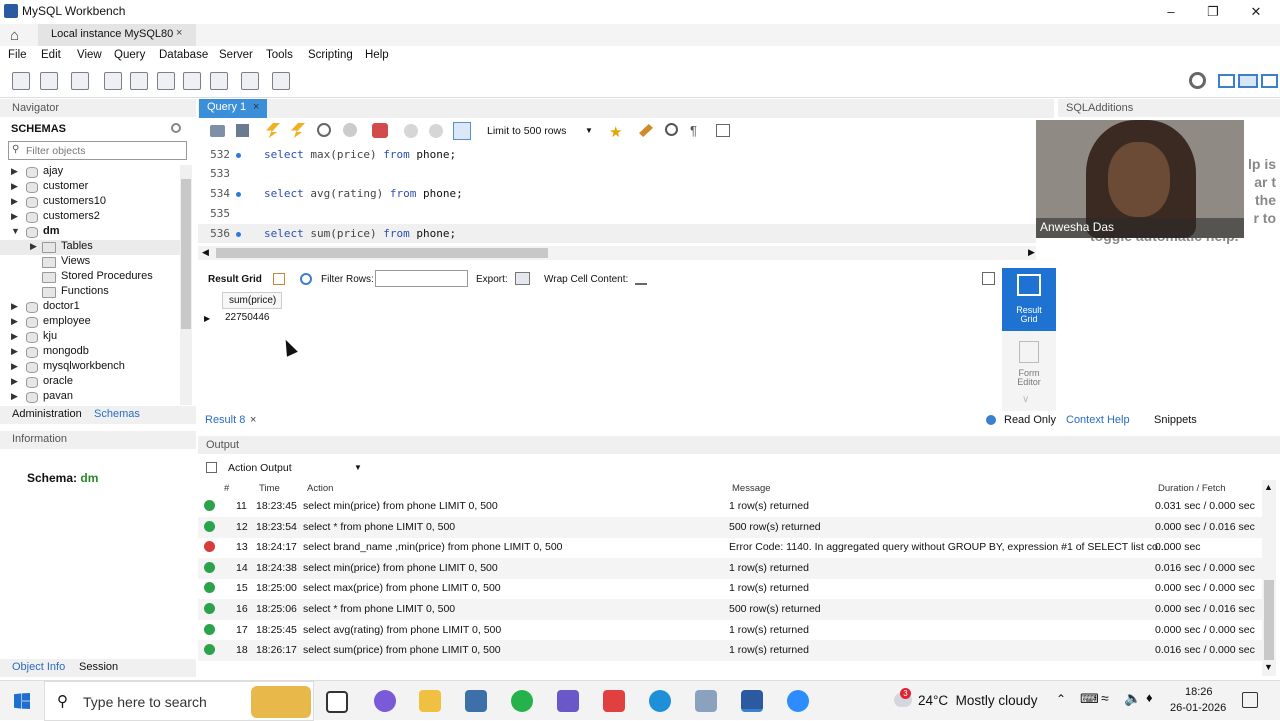  Describe the element at coordinates (49, 81) in the screenshot. I see `open-sql-file-icon` at that location.